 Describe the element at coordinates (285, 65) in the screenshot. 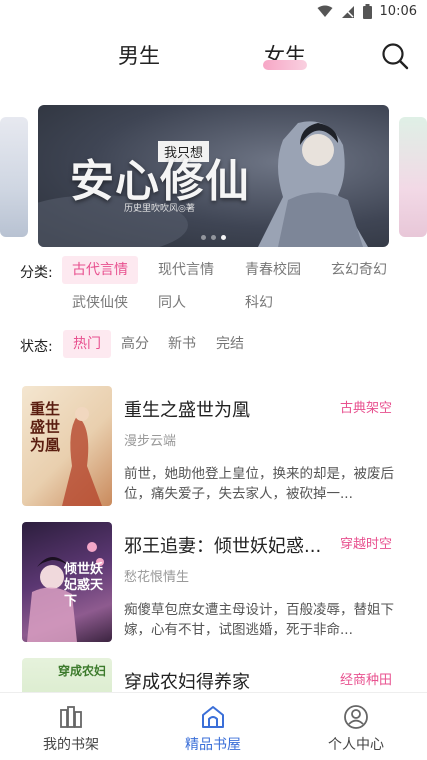

I see `active-tab-indicator` at that location.